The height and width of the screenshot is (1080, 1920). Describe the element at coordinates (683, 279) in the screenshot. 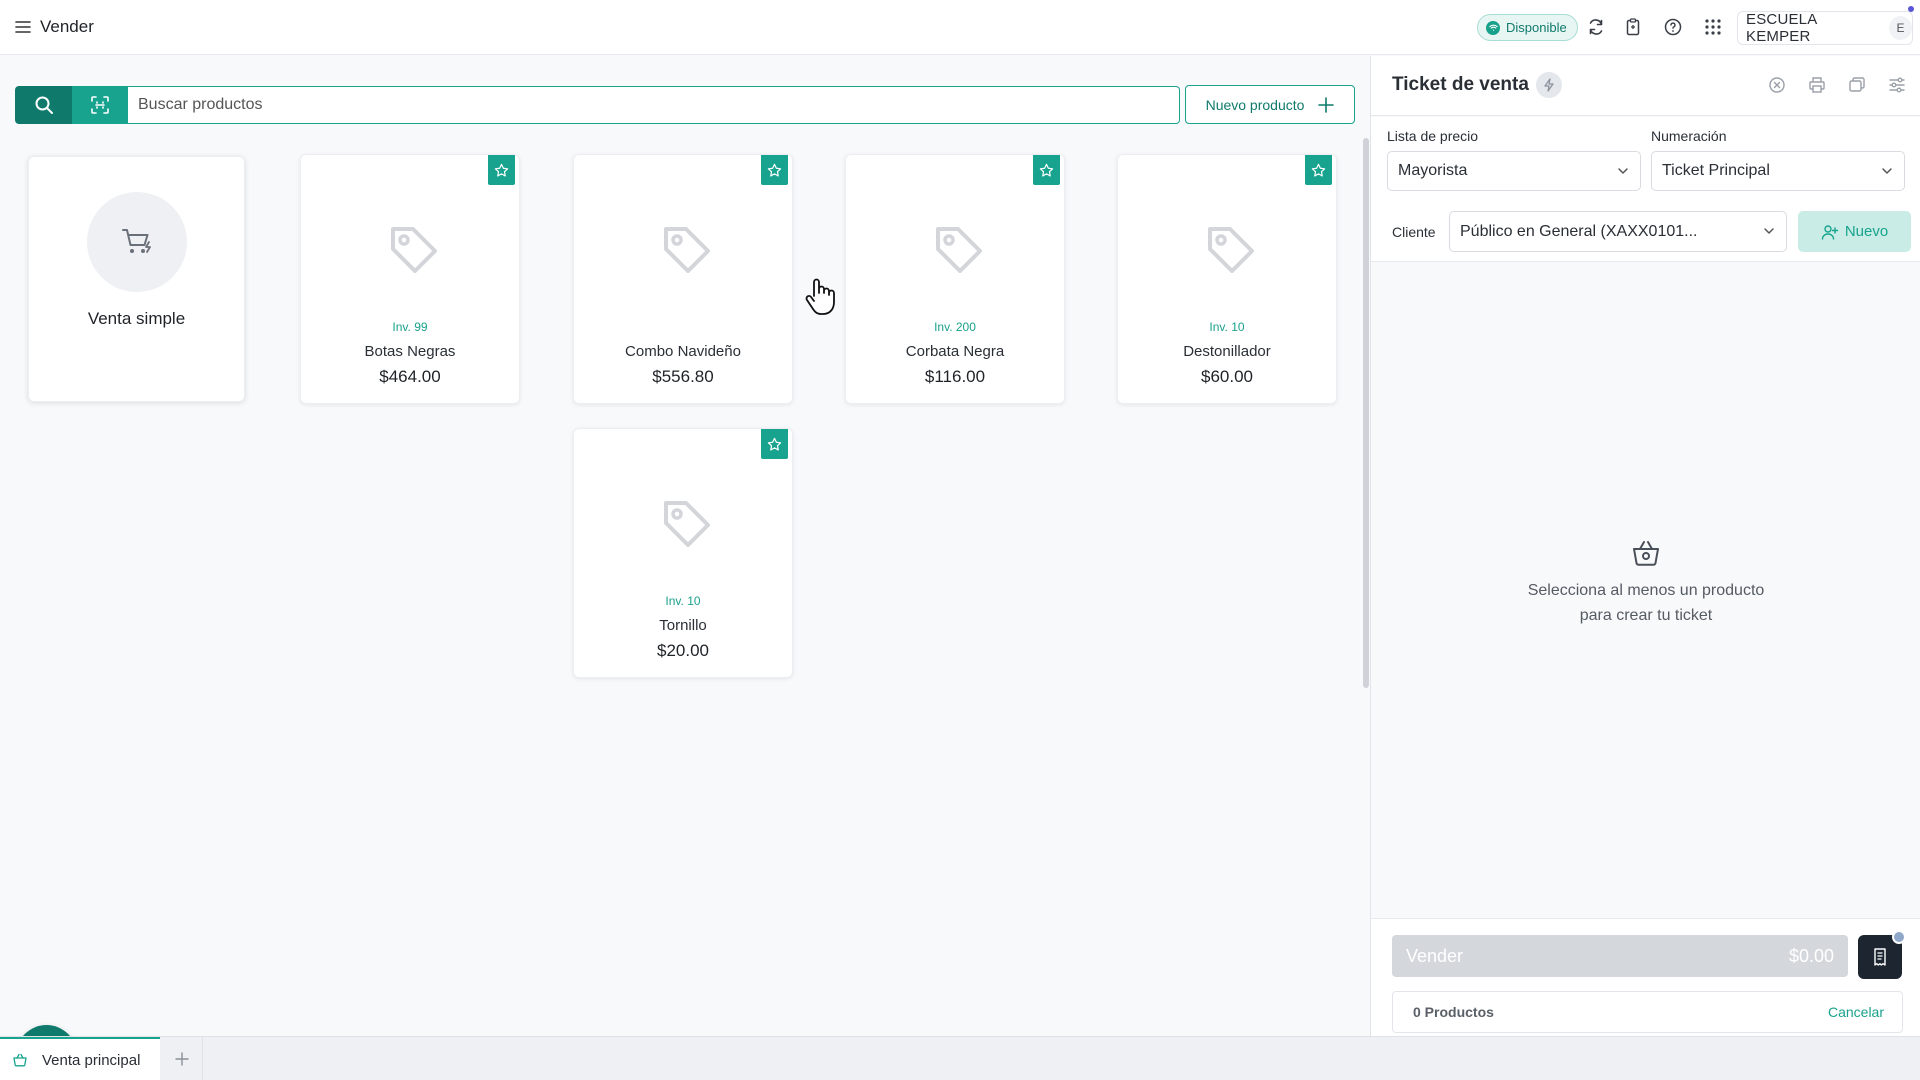

I see `product-card: Combo Navideño $556.80` at that location.